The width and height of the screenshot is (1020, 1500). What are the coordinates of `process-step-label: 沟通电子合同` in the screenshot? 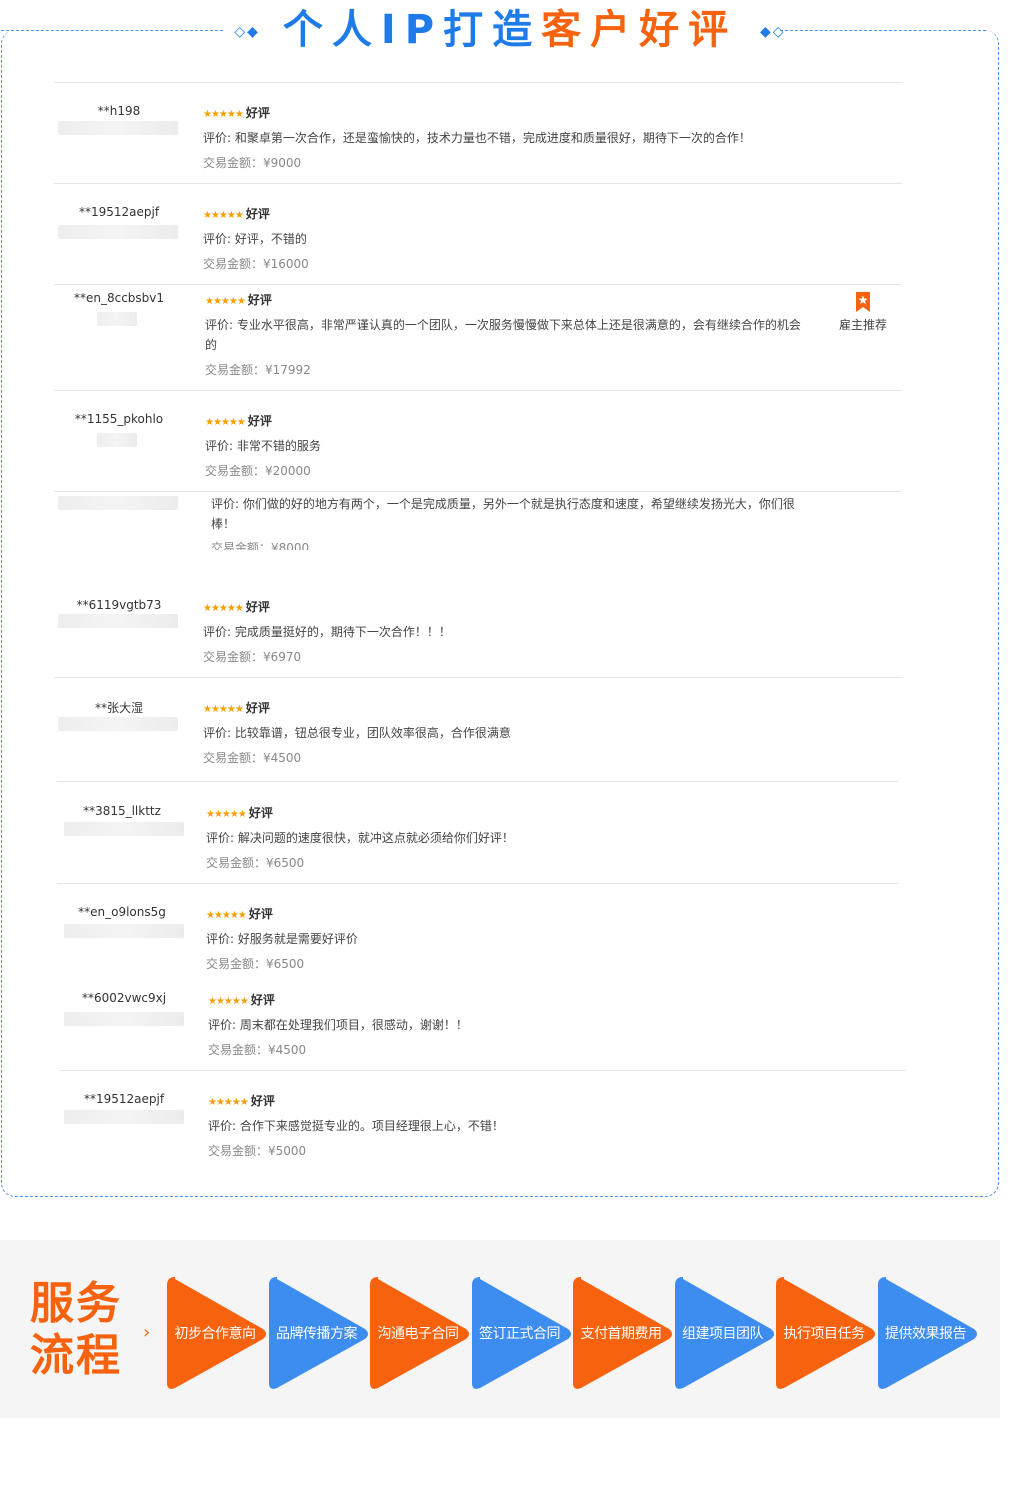 It's located at (418, 1334).